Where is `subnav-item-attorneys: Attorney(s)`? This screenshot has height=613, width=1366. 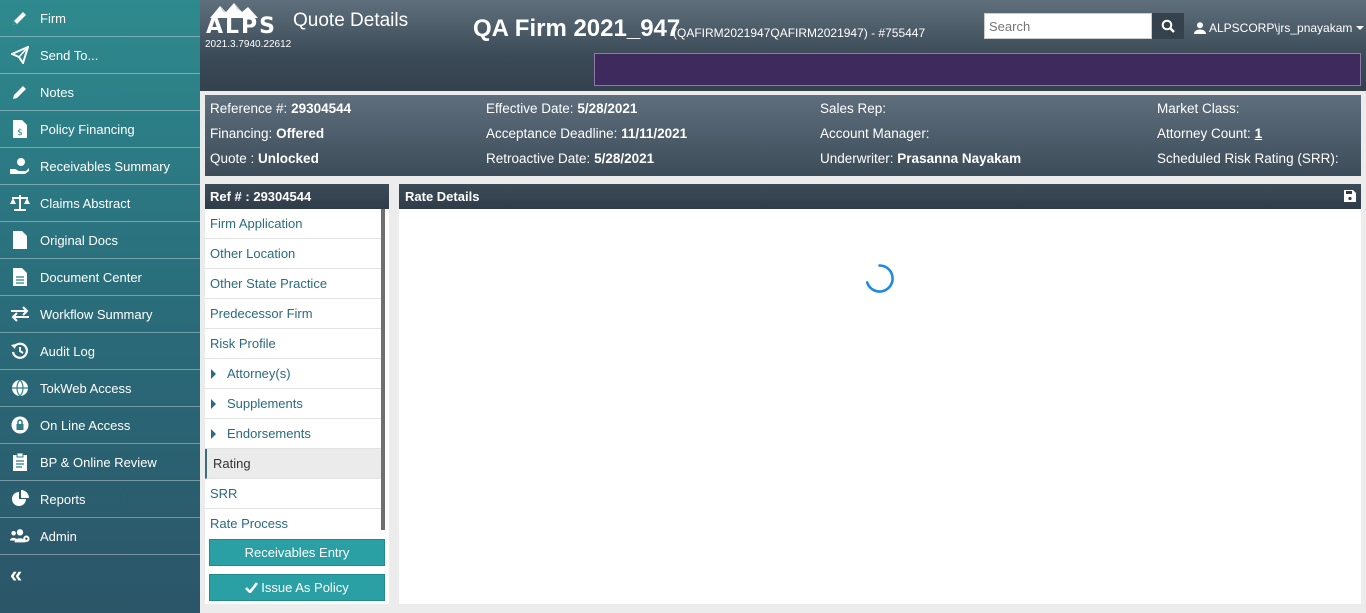
subnav-item-attorneys: Attorney(s) is located at coordinates (293, 374).